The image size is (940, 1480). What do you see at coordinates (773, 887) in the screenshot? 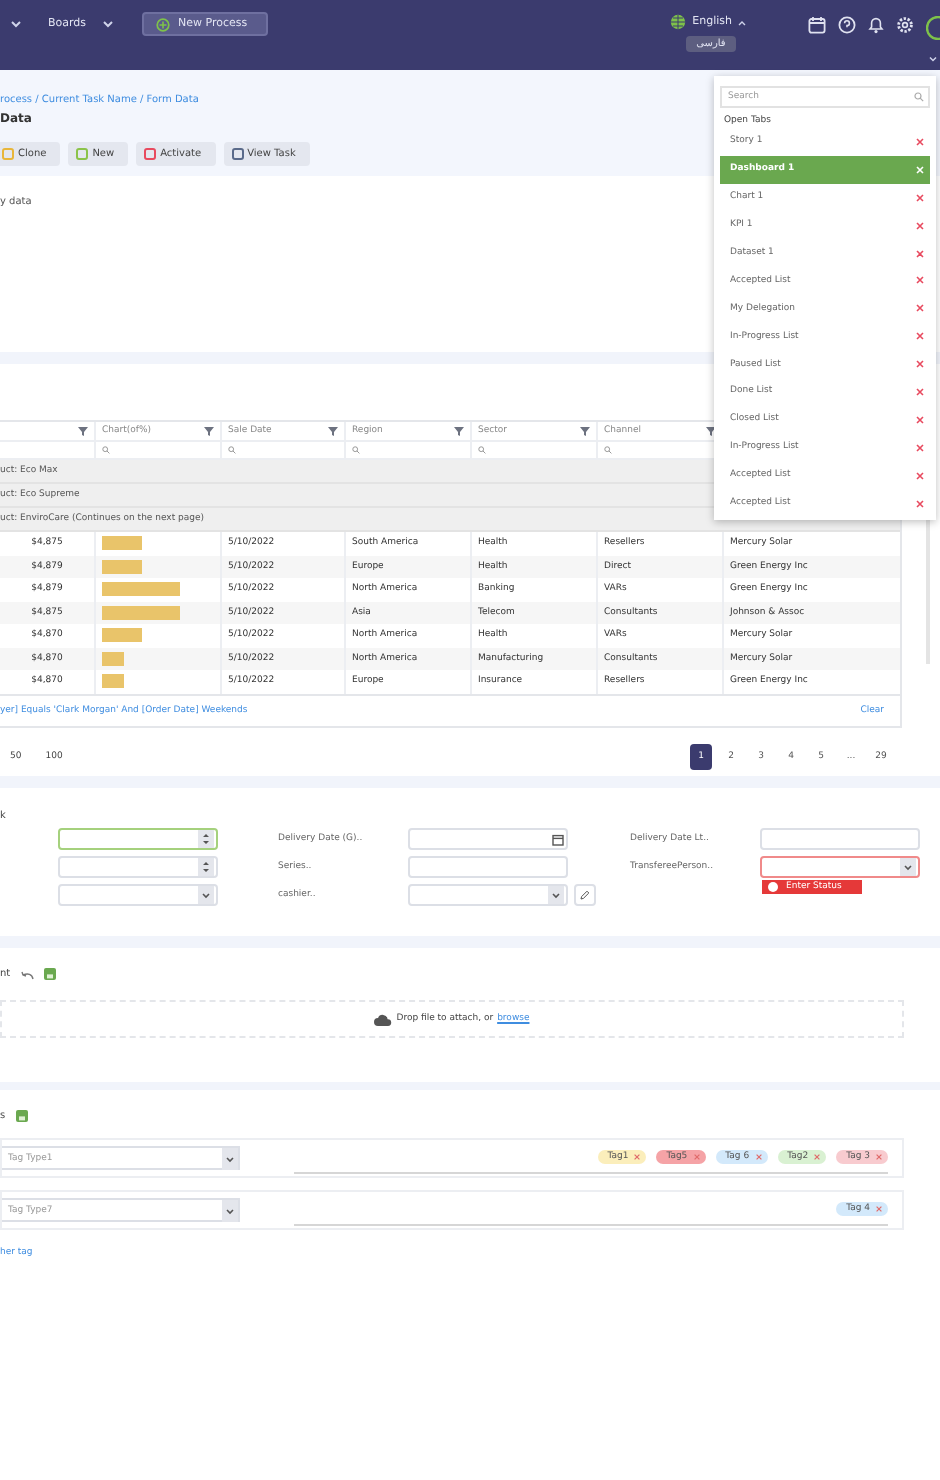
I see `alert-icon` at bounding box center [773, 887].